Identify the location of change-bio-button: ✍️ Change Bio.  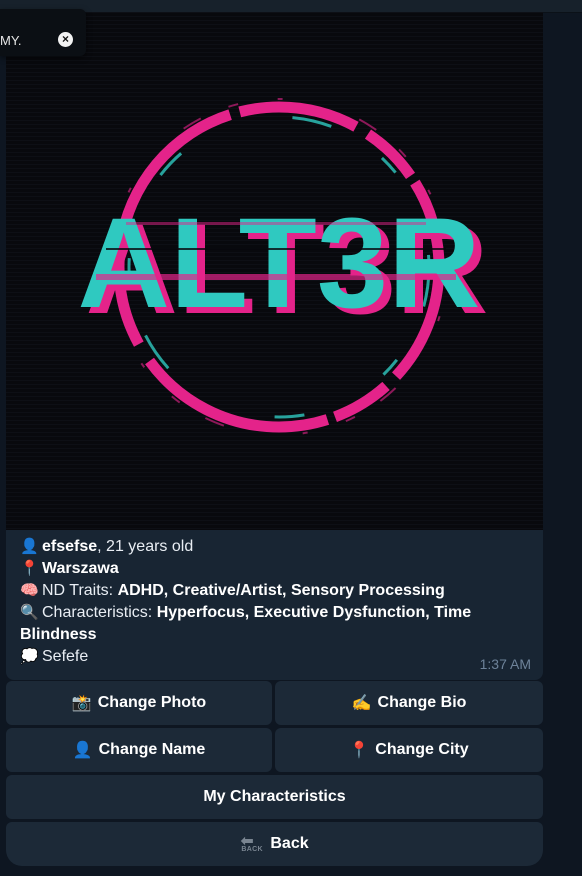
(409, 703).